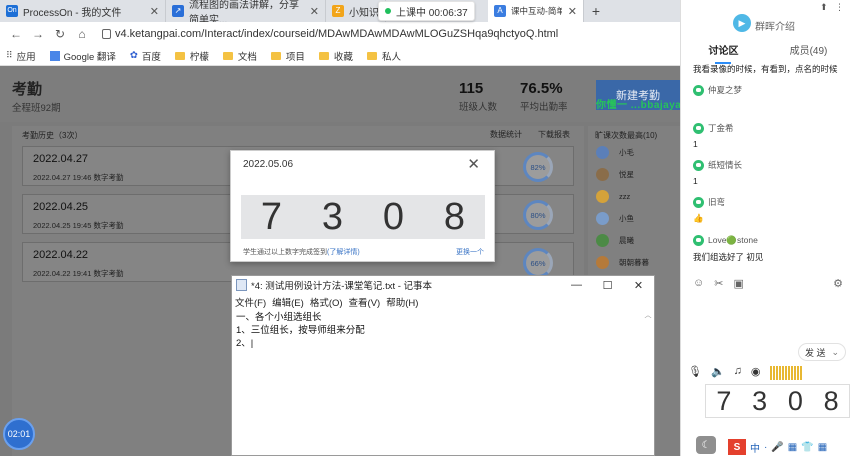 The height and width of the screenshot is (456, 850). Describe the element at coordinates (72, 13) in the screenshot. I see `tab-label: ProcessOn - 我的文件` at that location.